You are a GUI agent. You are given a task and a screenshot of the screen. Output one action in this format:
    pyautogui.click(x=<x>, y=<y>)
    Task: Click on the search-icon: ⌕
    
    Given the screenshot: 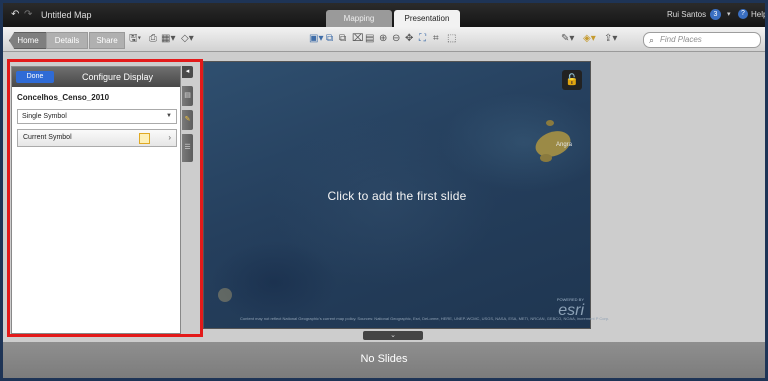 What is the action you would take?
    pyautogui.click(x=652, y=40)
    